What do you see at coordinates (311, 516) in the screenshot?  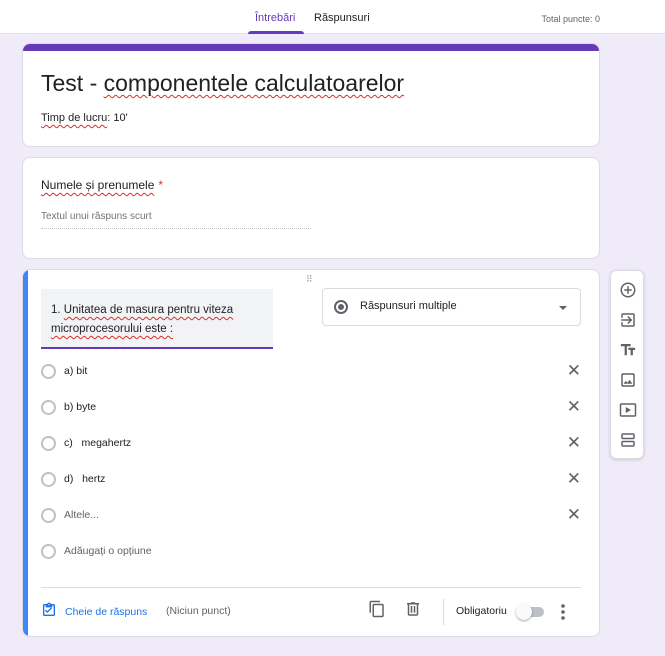 I see `option-row-other: Altele... ✕` at bounding box center [311, 516].